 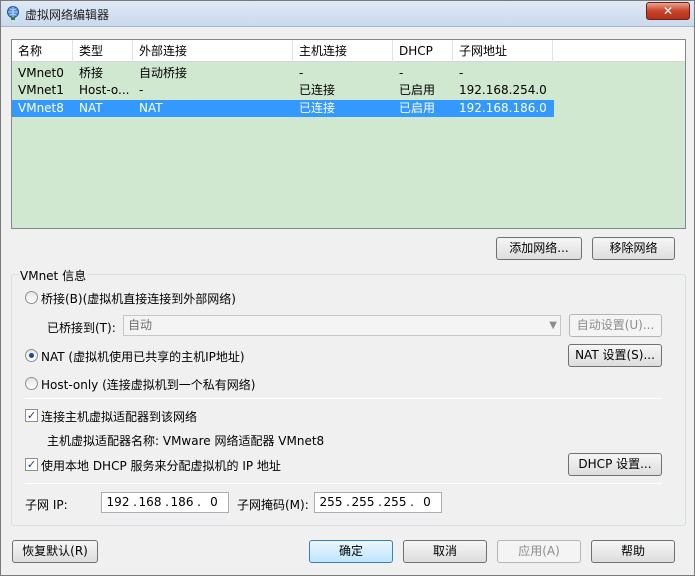 What do you see at coordinates (214, 502) in the screenshot?
I see `subnet-ip-octet: 0` at bounding box center [214, 502].